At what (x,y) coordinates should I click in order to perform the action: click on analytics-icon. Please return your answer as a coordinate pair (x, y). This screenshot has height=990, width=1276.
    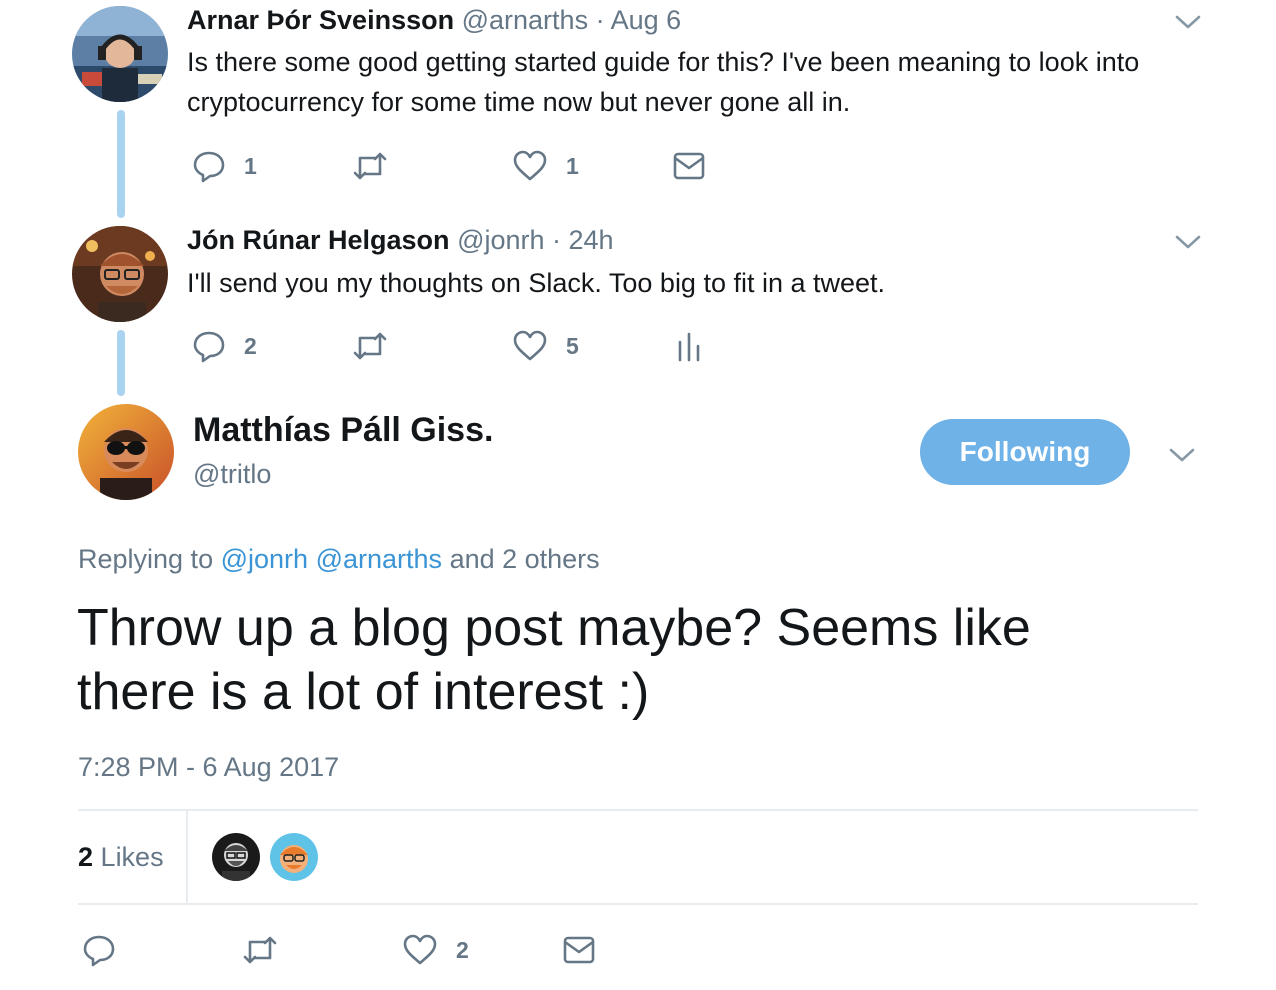
    Looking at the image, I should click on (689, 347).